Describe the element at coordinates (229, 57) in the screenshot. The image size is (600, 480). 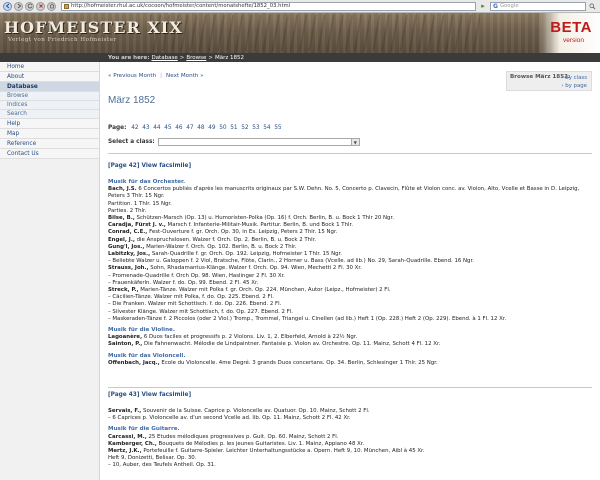
I see `breadcrumb-current: März 1852` at that location.